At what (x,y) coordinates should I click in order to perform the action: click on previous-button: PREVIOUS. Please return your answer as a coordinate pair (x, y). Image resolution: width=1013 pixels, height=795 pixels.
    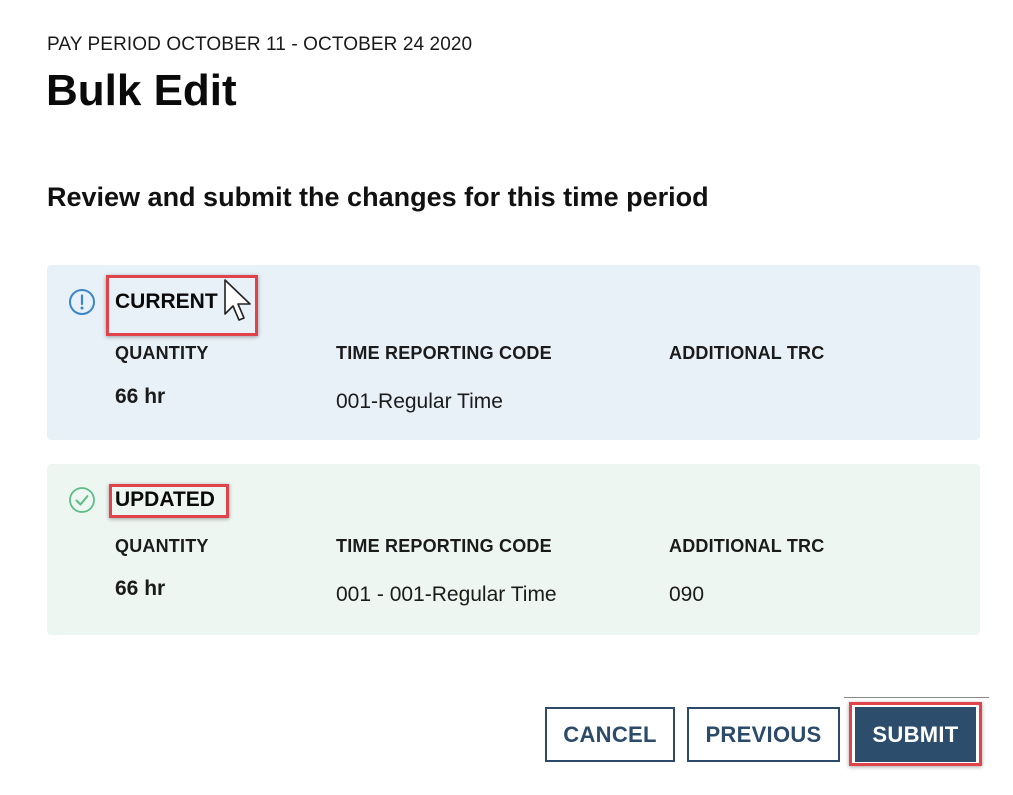
    Looking at the image, I should click on (763, 734).